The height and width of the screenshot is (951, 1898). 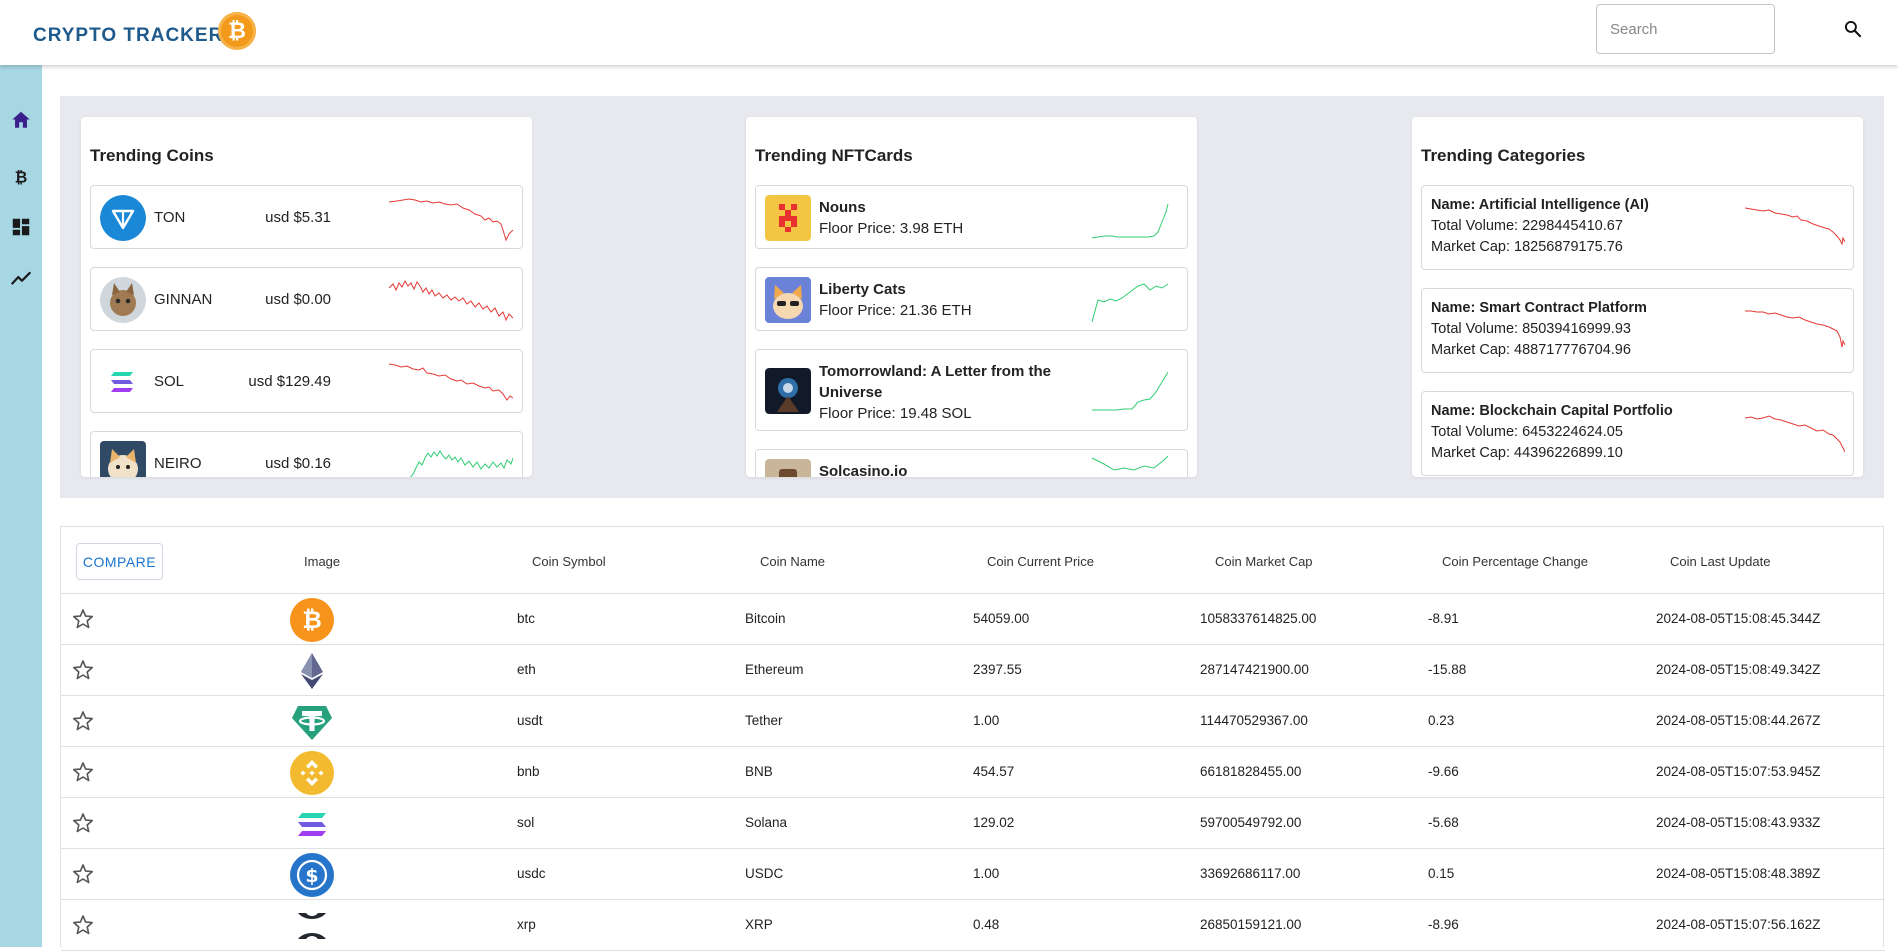 I want to click on column-header-price: Coin Current Price, so click(x=1040, y=561).